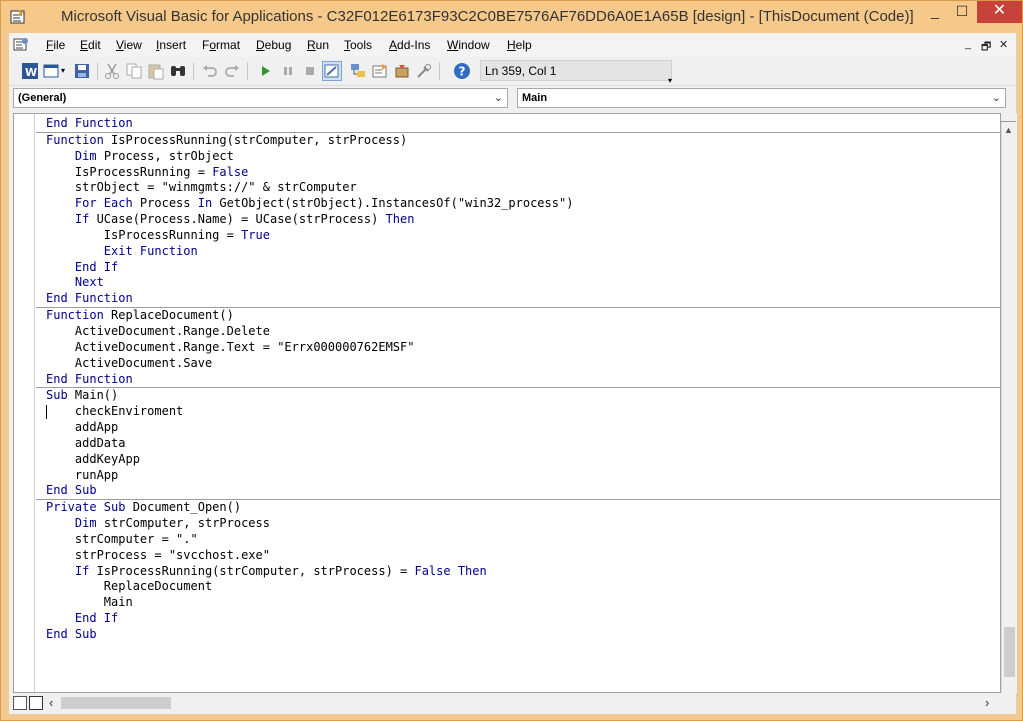 The image size is (1023, 721). Describe the element at coordinates (523, 316) in the screenshot. I see `code-line: Function ReplaceDocument()` at that location.